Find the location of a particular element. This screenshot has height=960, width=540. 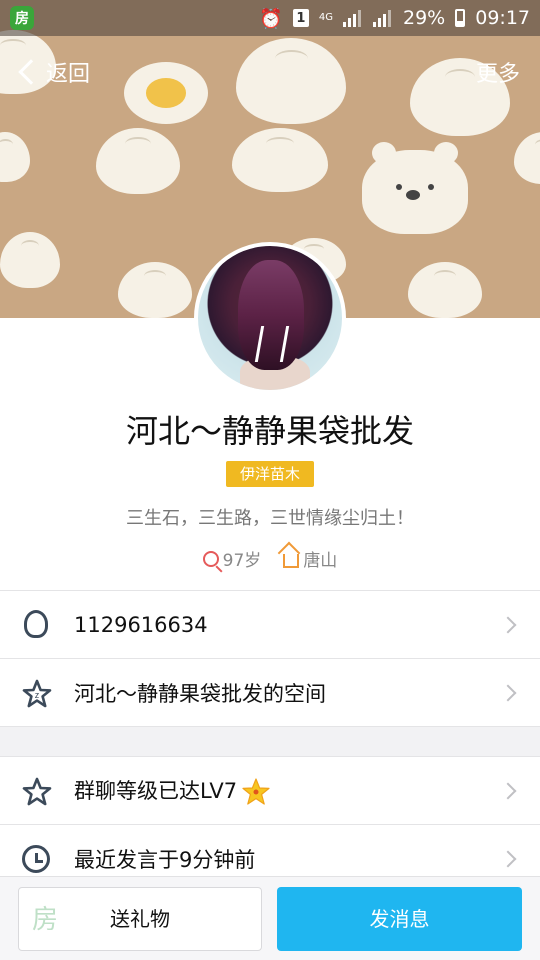

battery-percent: 29% is located at coordinates (424, 18).